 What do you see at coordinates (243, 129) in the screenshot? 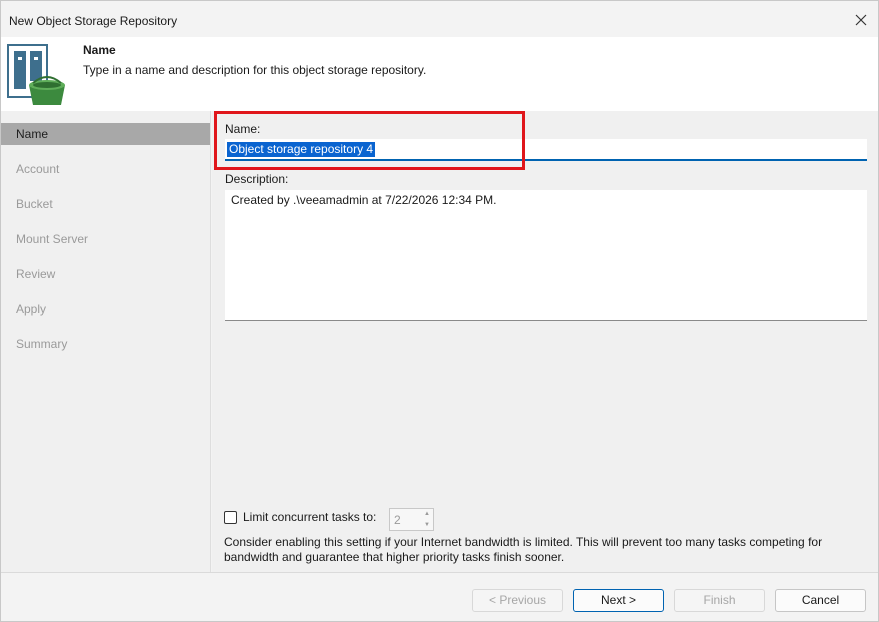
I see `name-label: Name:` at bounding box center [243, 129].